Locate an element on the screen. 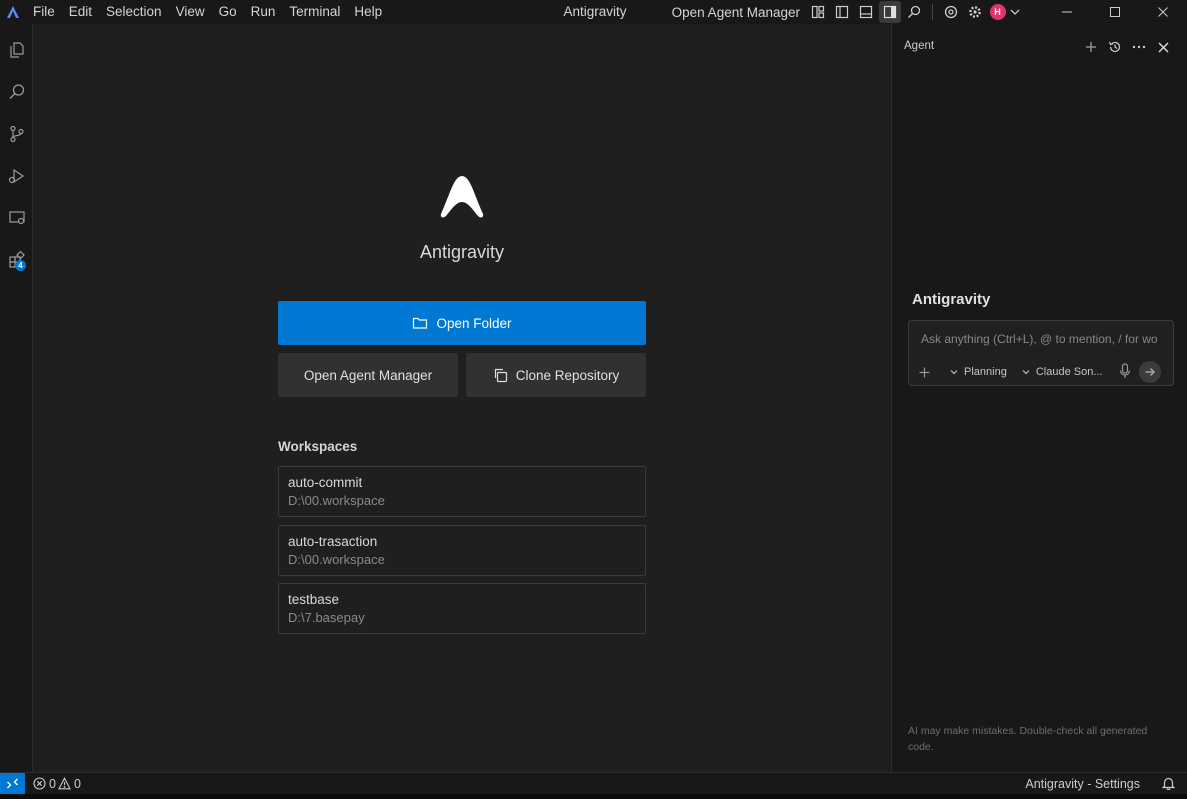 The width and height of the screenshot is (1187, 799). window-title: Antigravity is located at coordinates (595, 11).